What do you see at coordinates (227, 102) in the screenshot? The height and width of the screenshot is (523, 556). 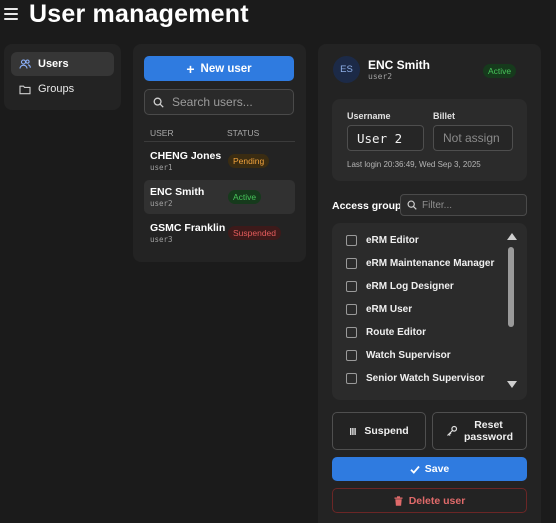 I see `search-input` at bounding box center [227, 102].